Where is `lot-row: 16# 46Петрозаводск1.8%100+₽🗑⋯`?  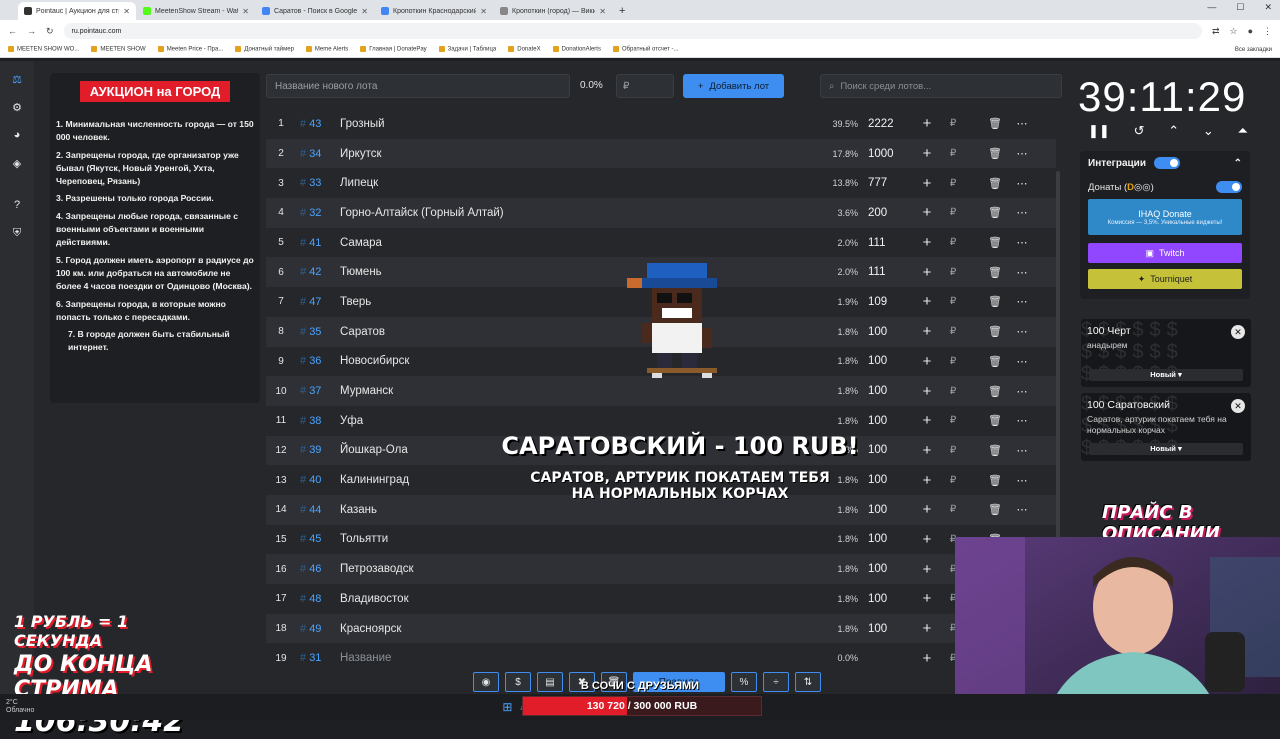
lot-row: 16# 46Петрозаводск1.8%100+₽🗑⋯ is located at coordinates (661, 569).